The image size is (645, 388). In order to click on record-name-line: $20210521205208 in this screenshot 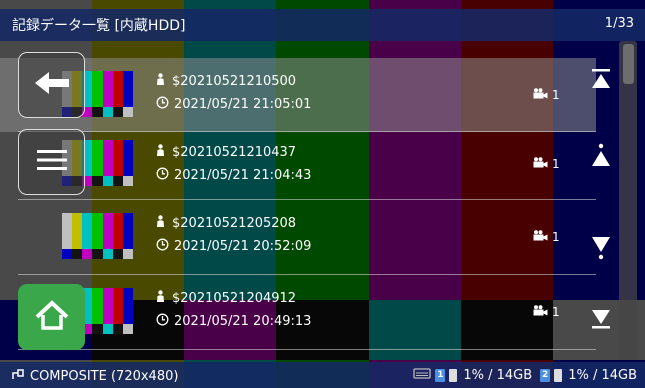, I will do `click(226, 223)`.